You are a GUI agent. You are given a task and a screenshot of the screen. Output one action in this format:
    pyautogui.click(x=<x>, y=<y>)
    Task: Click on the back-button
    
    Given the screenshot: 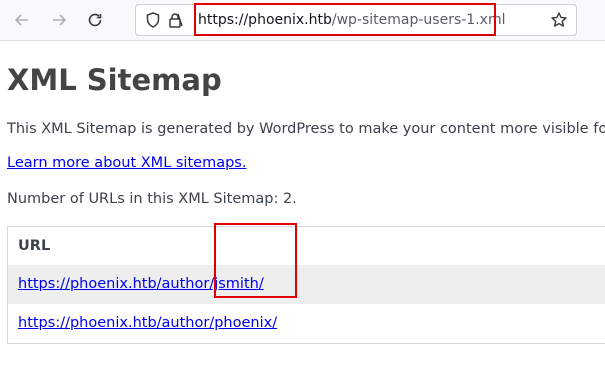 What is the action you would take?
    pyautogui.click(x=22, y=20)
    